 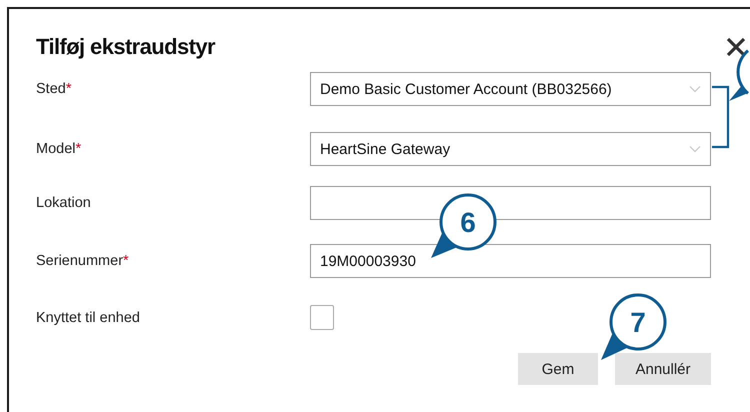 What do you see at coordinates (558, 369) in the screenshot?
I see `dialog-button: Gem` at bounding box center [558, 369].